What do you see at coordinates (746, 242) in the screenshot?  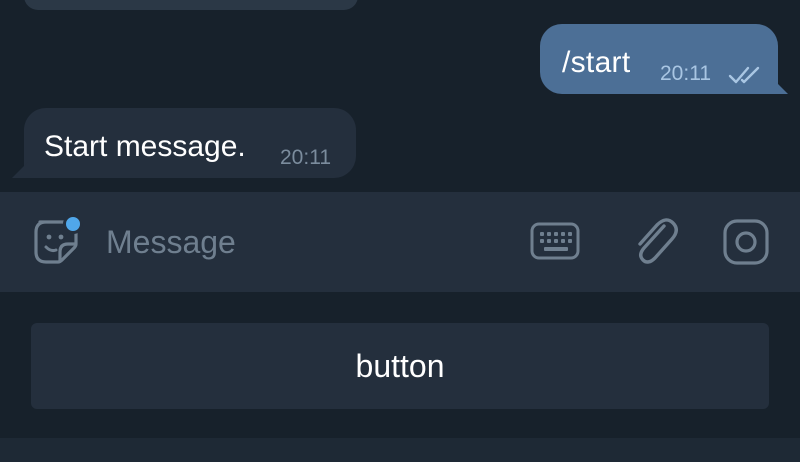 I see `camera-icon` at bounding box center [746, 242].